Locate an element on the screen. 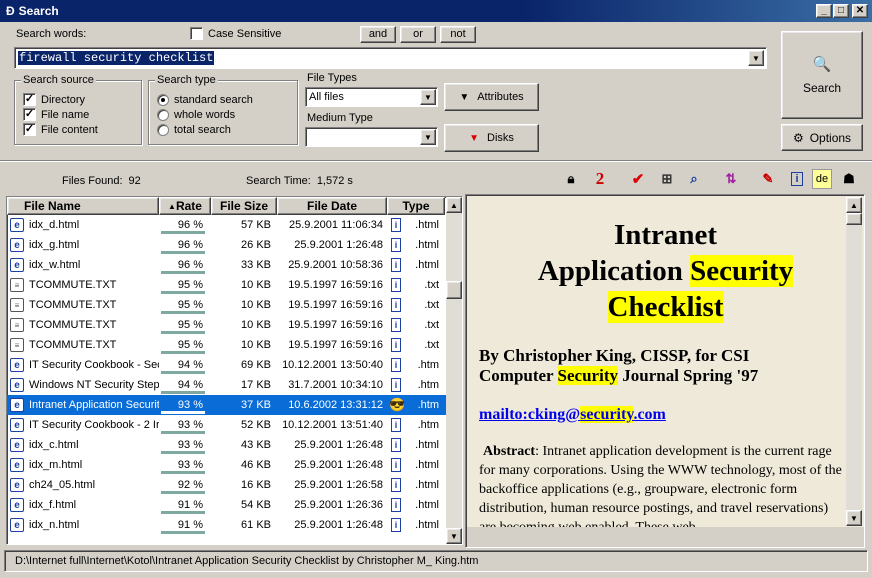 This screenshot has width=872, height=578. column-header-label: File Size is located at coordinates (244, 206).